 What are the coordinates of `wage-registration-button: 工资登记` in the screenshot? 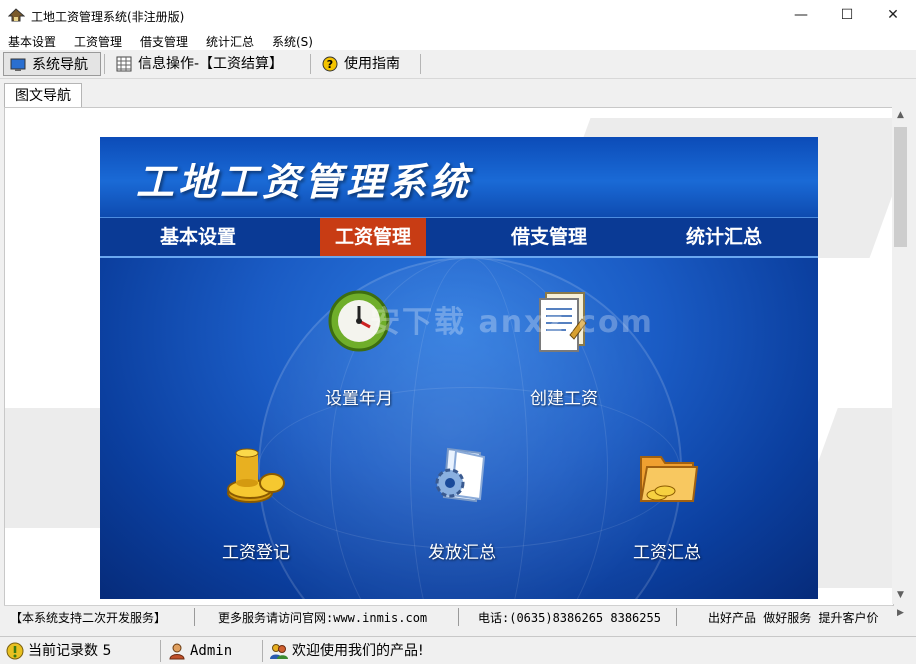 It's located at (256, 503).